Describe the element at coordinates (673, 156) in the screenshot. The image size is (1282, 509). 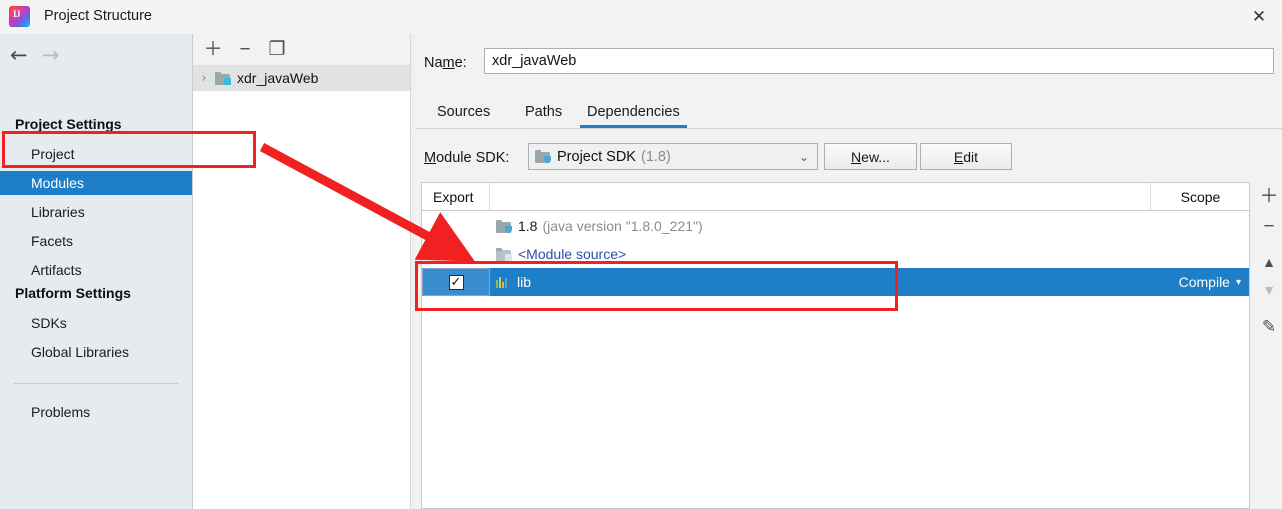
I see `module-sdk-select: Project SDK (1.8) ⌄` at that location.